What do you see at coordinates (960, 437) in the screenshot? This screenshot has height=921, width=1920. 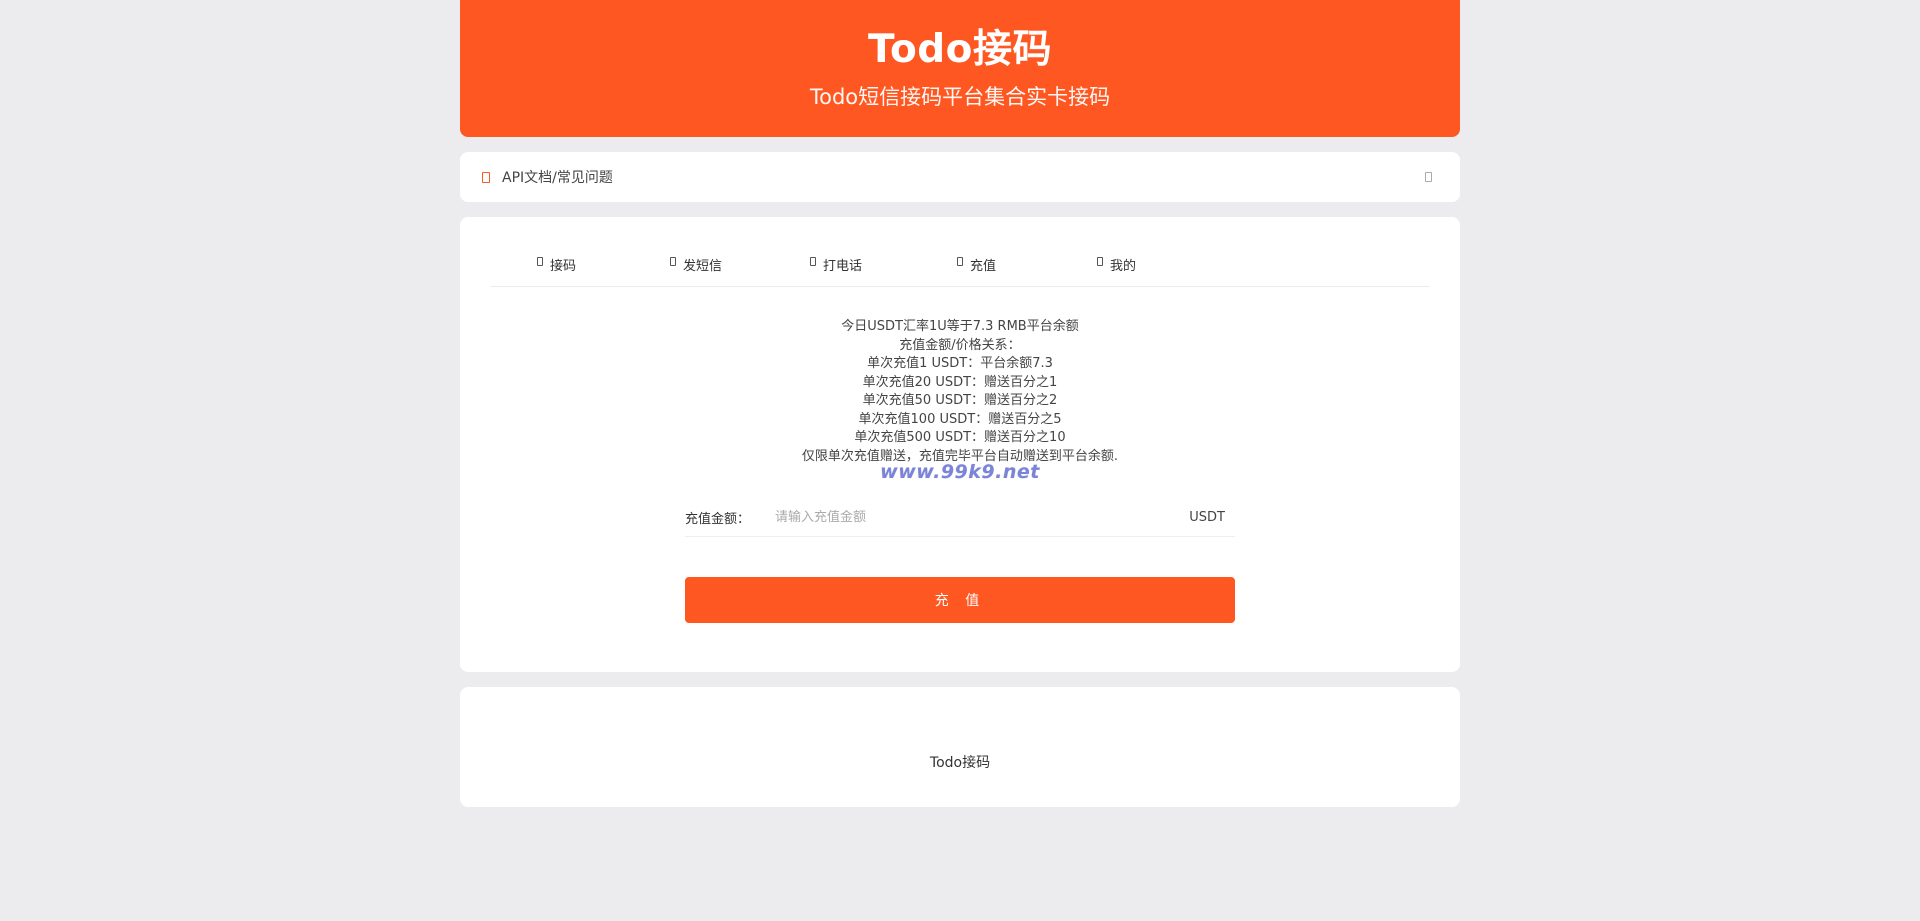 I see `info-line: 单次充值500 USDT：赠送百分之10` at bounding box center [960, 437].